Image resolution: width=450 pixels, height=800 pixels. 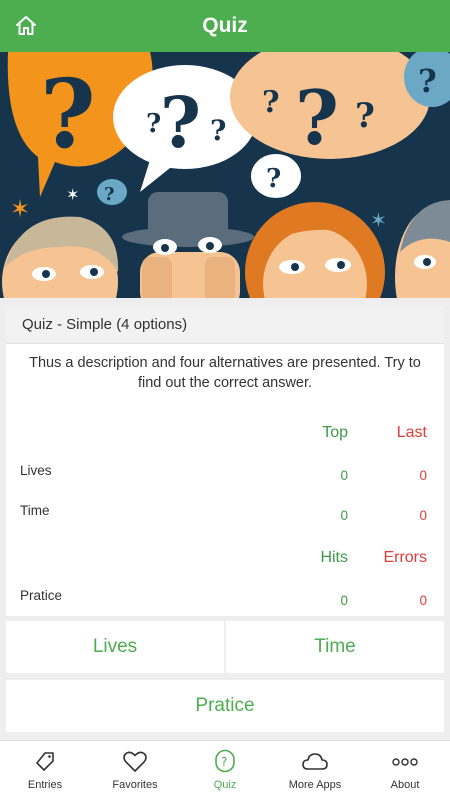 I want to click on practice-hits-value: 0, so click(x=344, y=600).